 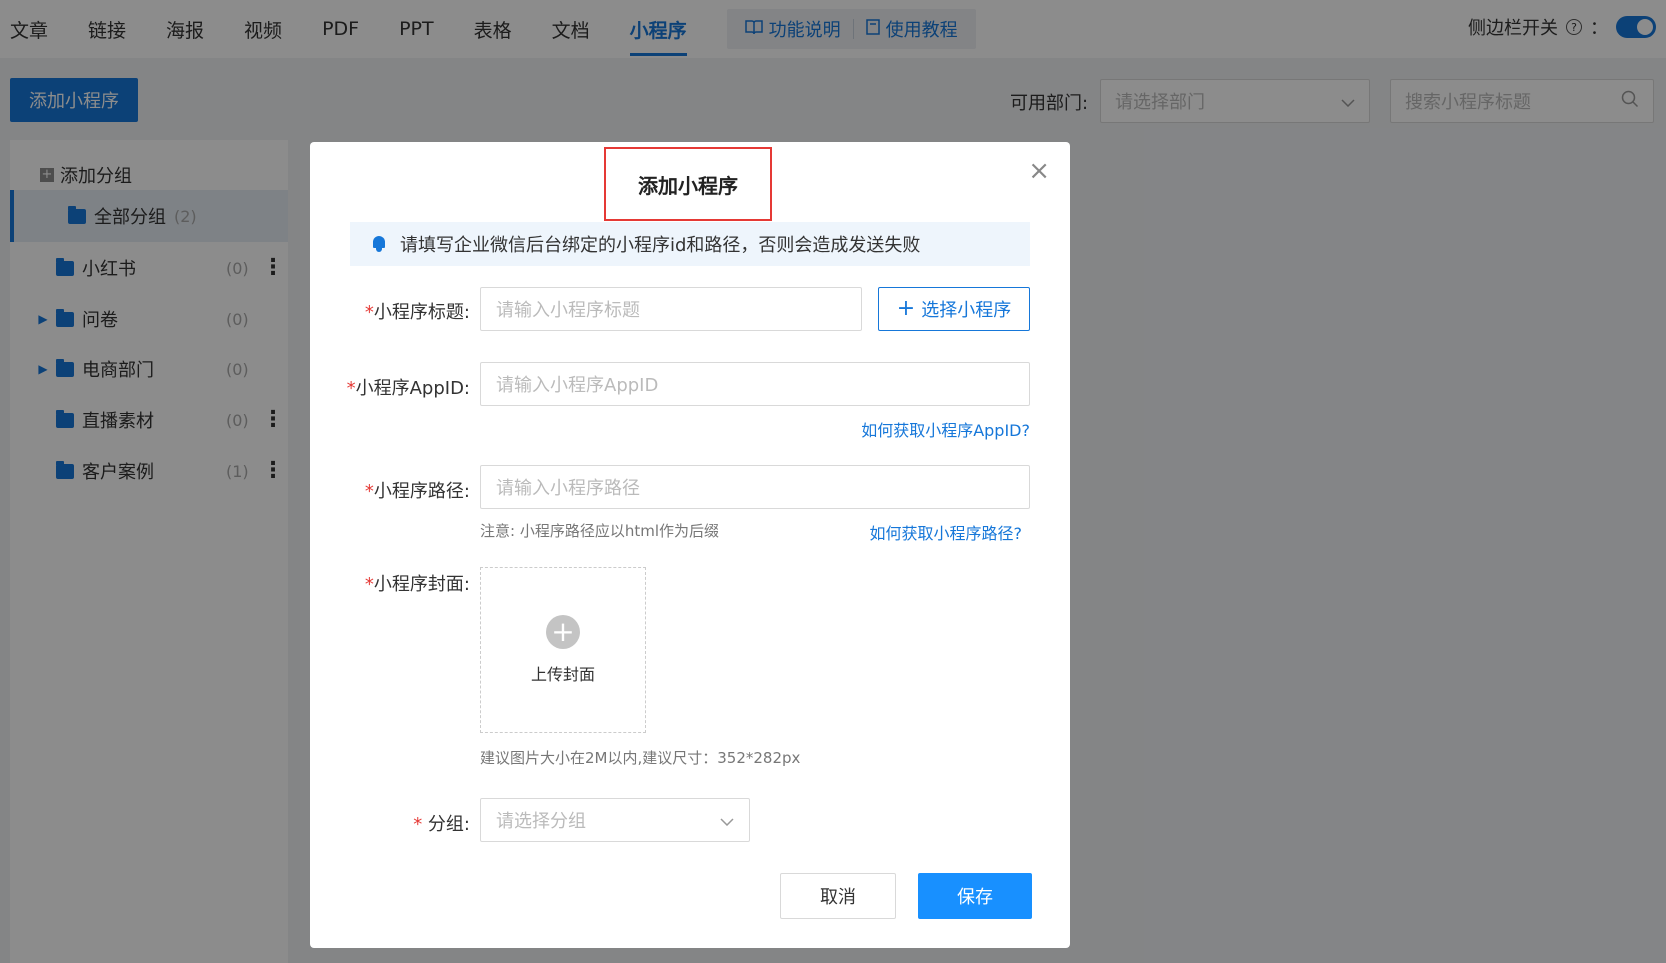 I want to click on select-miniprogram-label: 选择小程序, so click(x=966, y=310).